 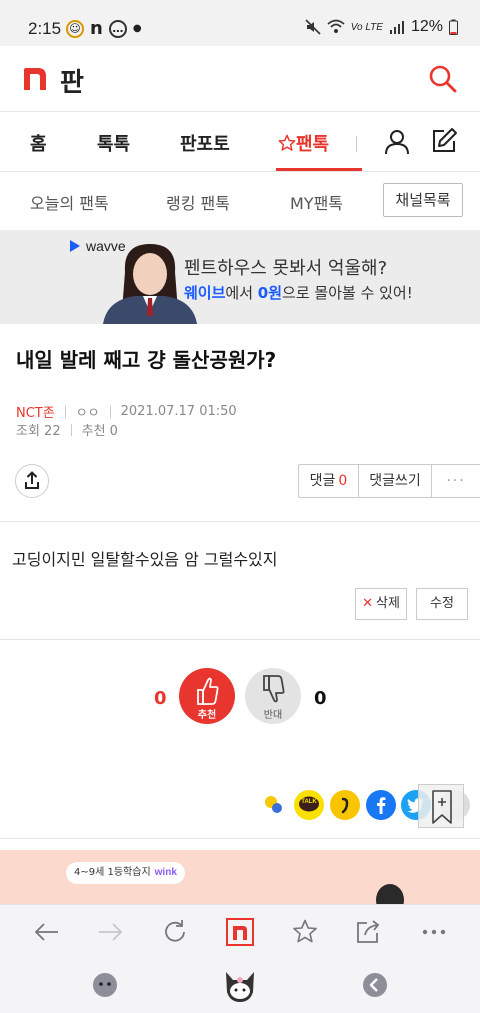 I want to click on delete-button: ✕ 삭제, so click(x=381, y=604).